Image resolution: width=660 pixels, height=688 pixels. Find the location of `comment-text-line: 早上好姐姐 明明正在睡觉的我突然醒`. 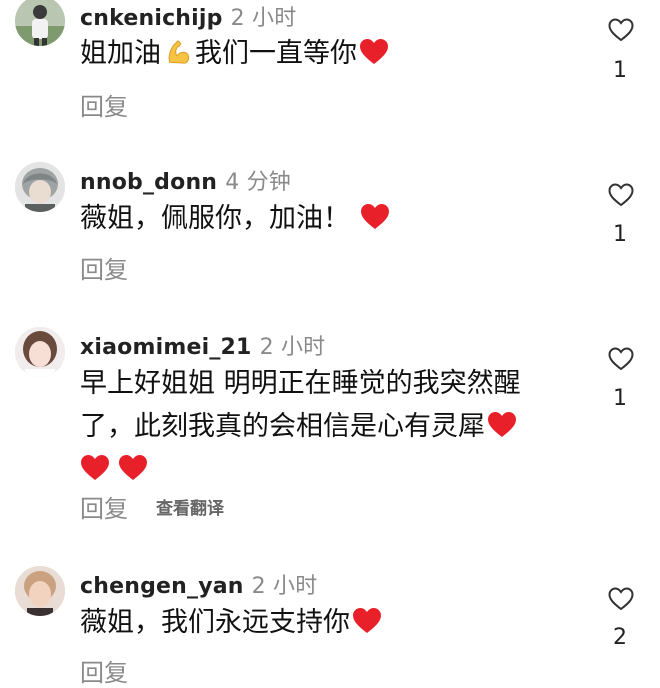

comment-text-line: 早上好姐姐 明明正在睡觉的我突然醒 is located at coordinates (300, 383).